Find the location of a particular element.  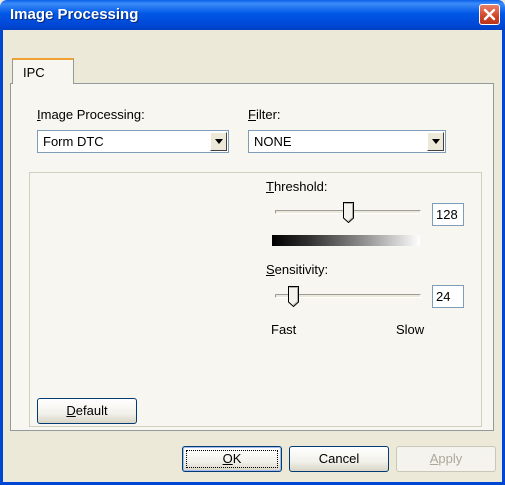

close-button is located at coordinates (489, 14).